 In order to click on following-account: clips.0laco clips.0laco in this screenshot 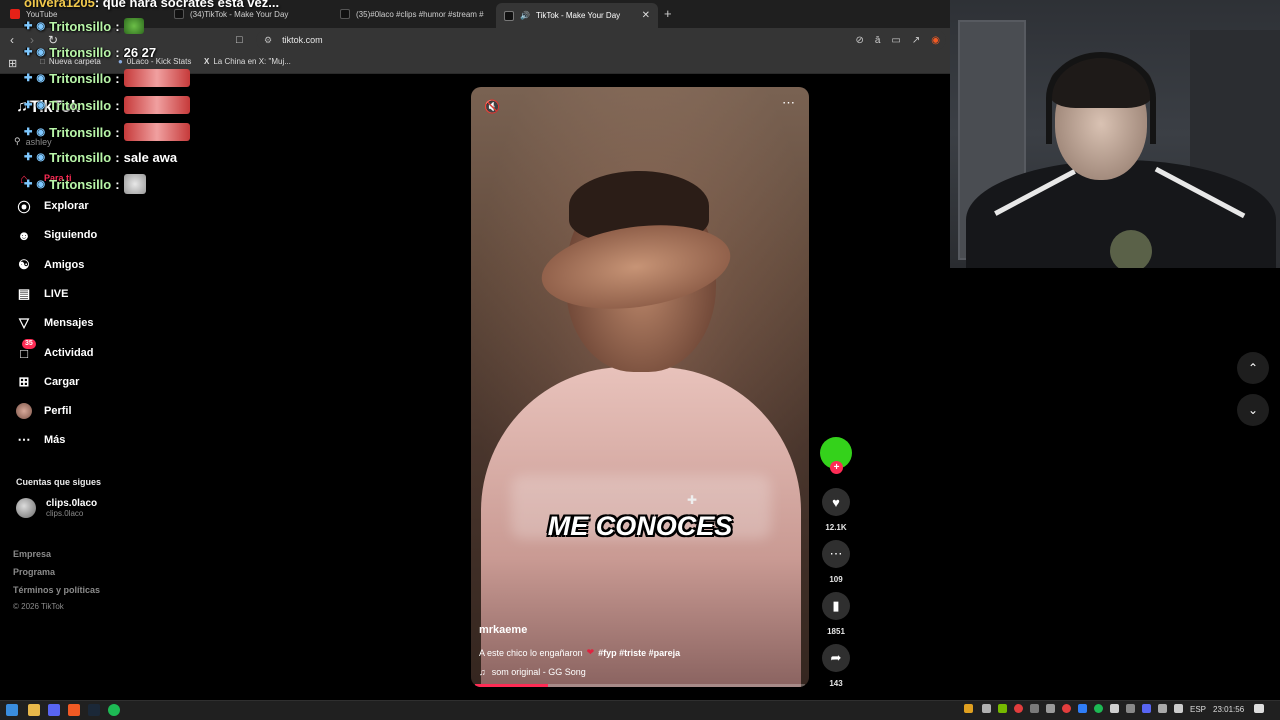, I will do `click(56, 508)`.